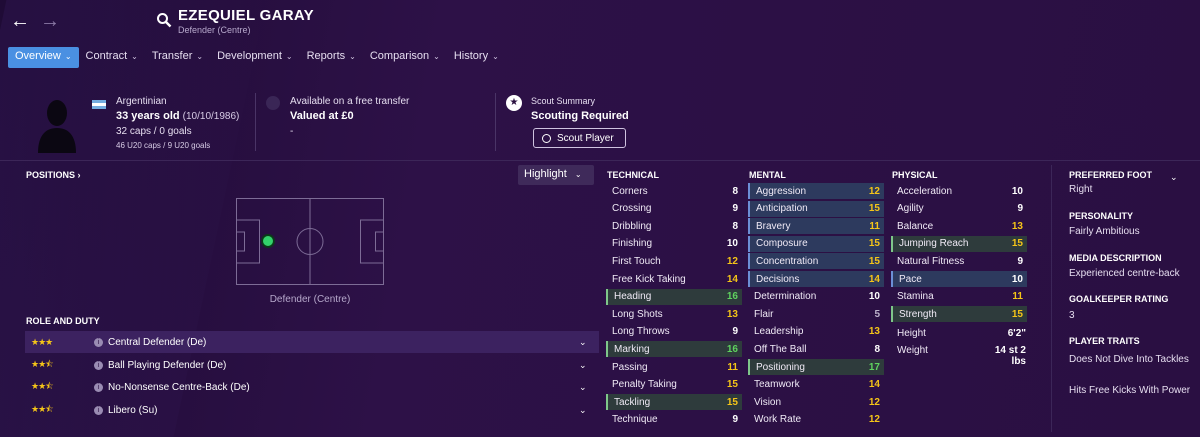  I want to click on attribute-row: Strength 15, so click(959, 314).